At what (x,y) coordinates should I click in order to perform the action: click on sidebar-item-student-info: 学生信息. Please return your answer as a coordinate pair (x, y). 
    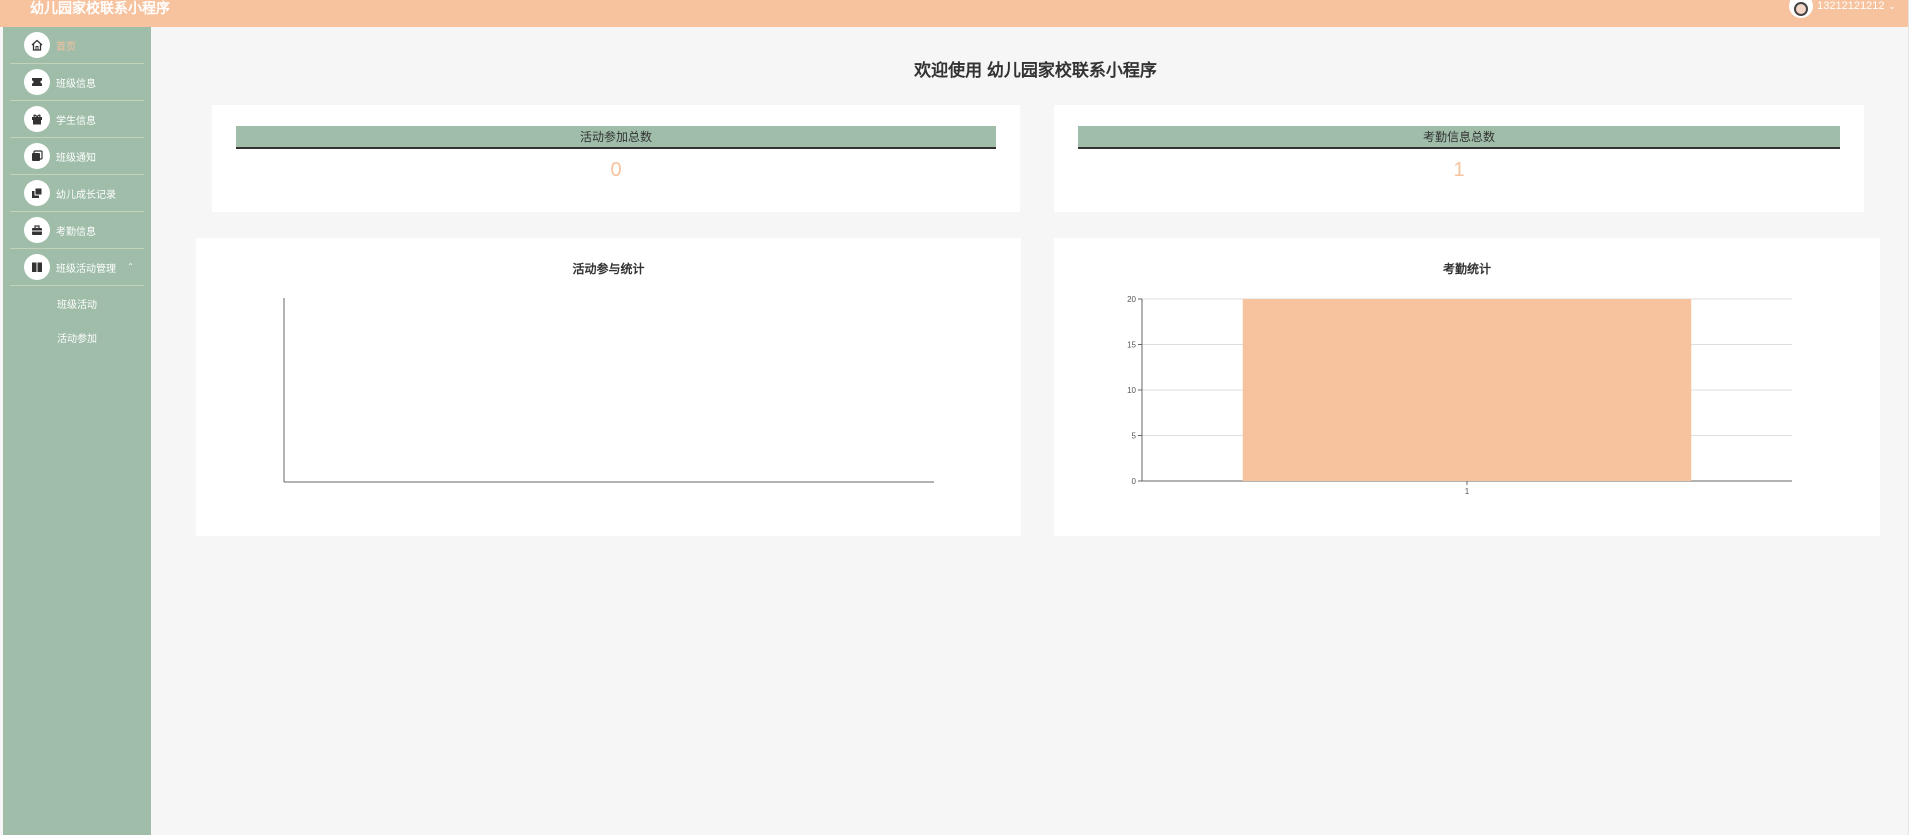
    Looking at the image, I should click on (77, 119).